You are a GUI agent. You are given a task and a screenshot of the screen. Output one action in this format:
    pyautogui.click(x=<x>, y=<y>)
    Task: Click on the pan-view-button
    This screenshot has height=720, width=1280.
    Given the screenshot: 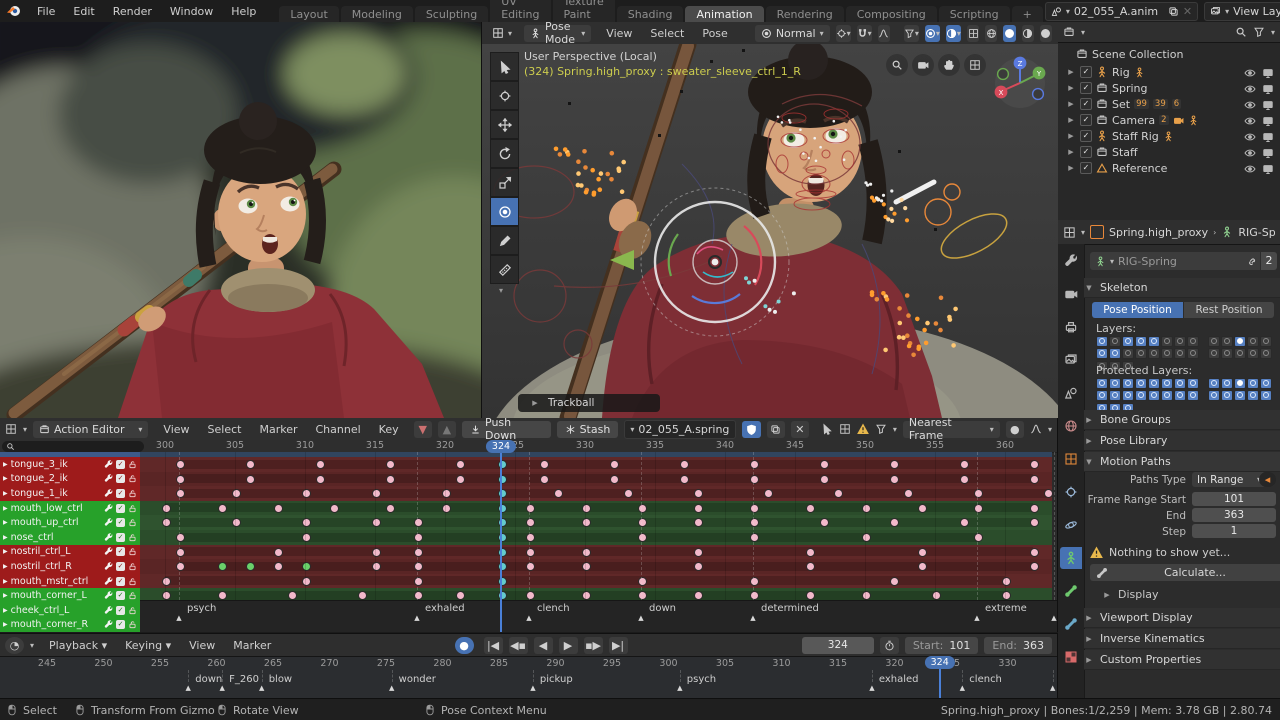 What is the action you would take?
    pyautogui.click(x=949, y=65)
    